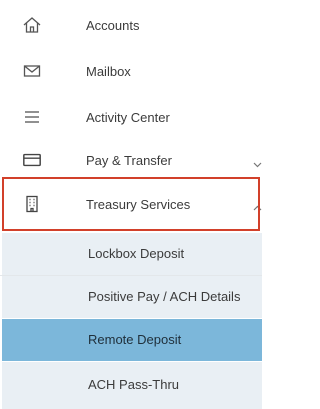 The height and width of the screenshot is (409, 320). I want to click on sidebar-item-treasury-services: Treasury Services, so click(131, 204).